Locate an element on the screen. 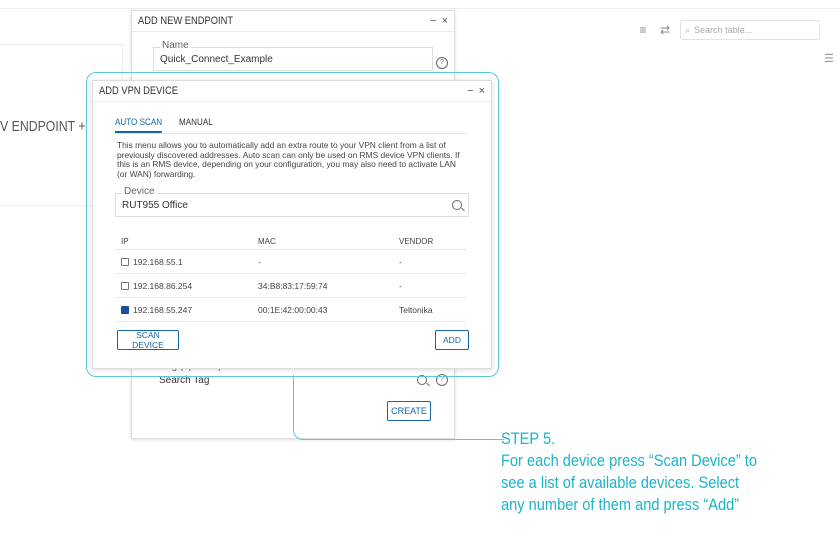  name-label: Name is located at coordinates (175, 45).